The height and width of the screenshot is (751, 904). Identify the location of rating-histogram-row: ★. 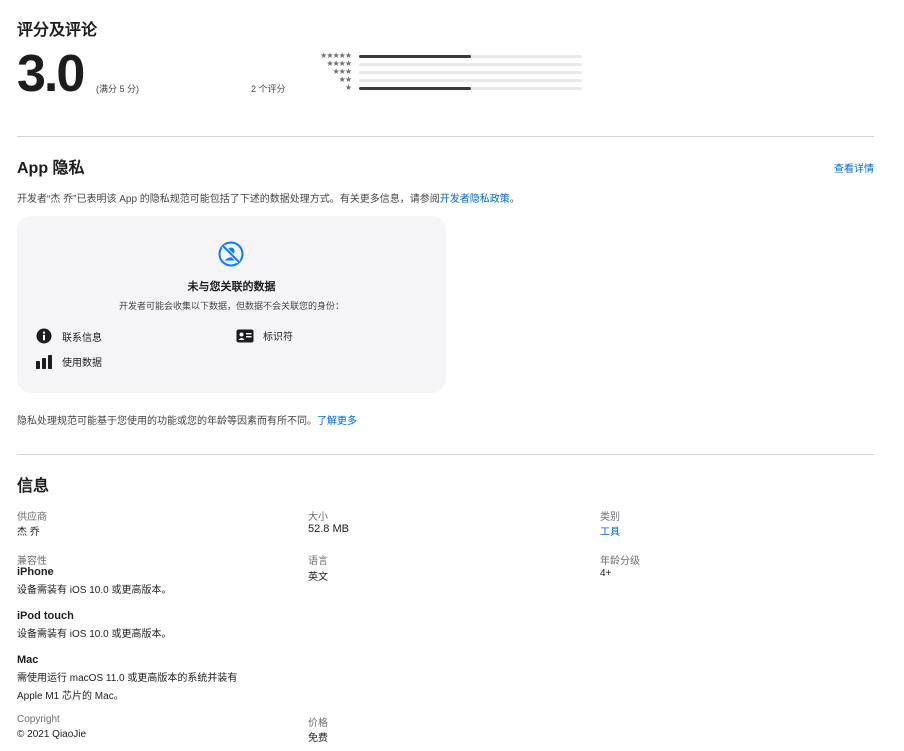
(448, 88).